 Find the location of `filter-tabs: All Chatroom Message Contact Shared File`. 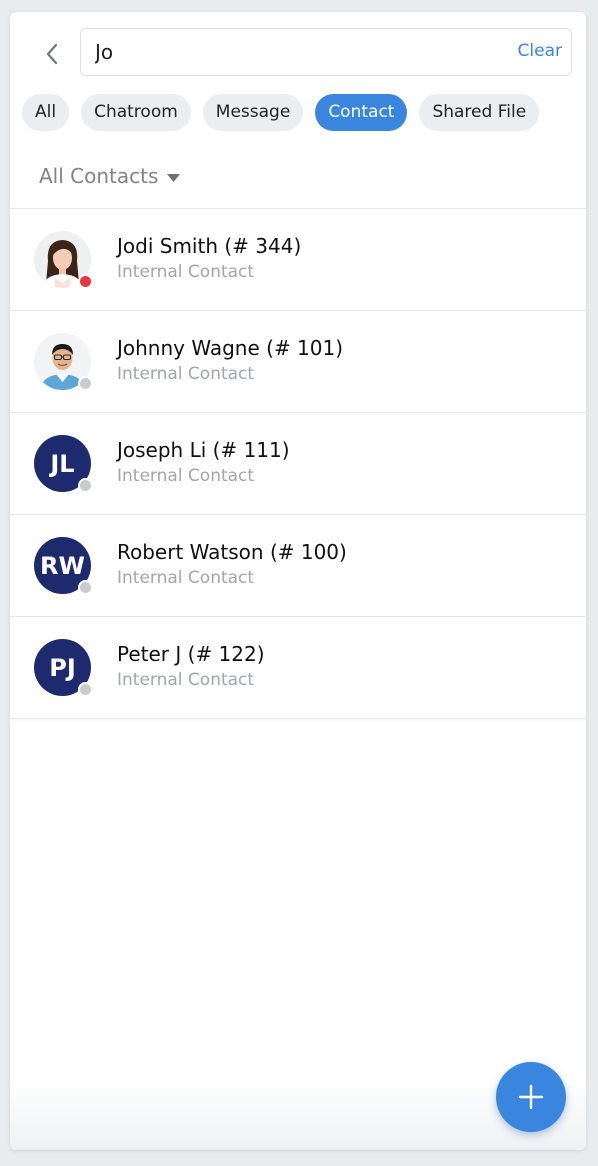

filter-tabs: All Chatroom Message Contact Shared File is located at coordinates (281, 112).